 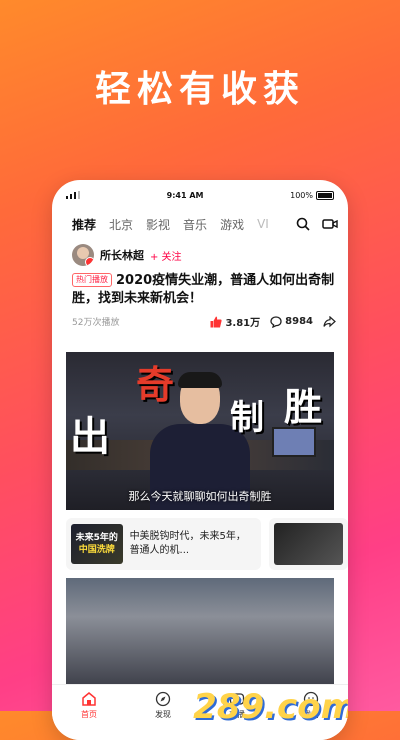 I want to click on post-author: 所长林超 + 关注, so click(x=204, y=255).